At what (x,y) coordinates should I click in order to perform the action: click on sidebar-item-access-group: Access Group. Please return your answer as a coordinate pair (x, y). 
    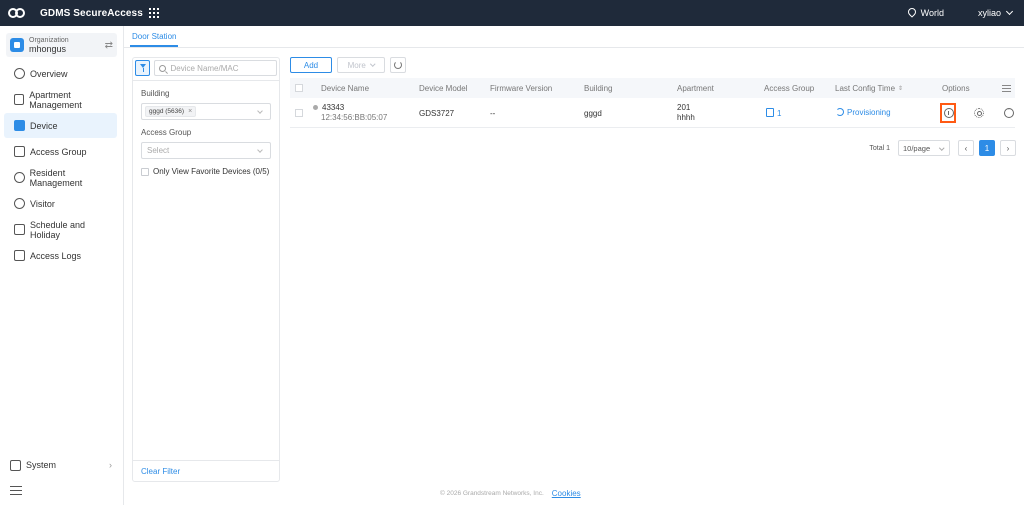
    Looking at the image, I should click on (60, 151).